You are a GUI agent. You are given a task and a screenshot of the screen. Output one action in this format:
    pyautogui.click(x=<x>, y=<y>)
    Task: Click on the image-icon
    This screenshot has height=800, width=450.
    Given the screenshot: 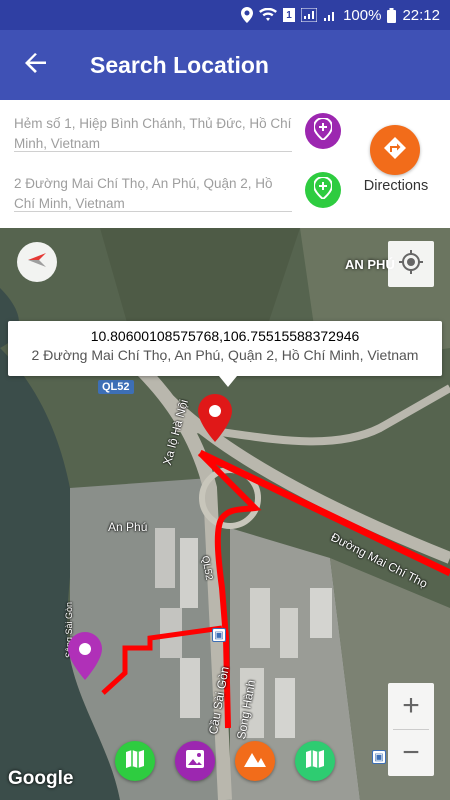 What is the action you would take?
    pyautogui.click(x=195, y=761)
    